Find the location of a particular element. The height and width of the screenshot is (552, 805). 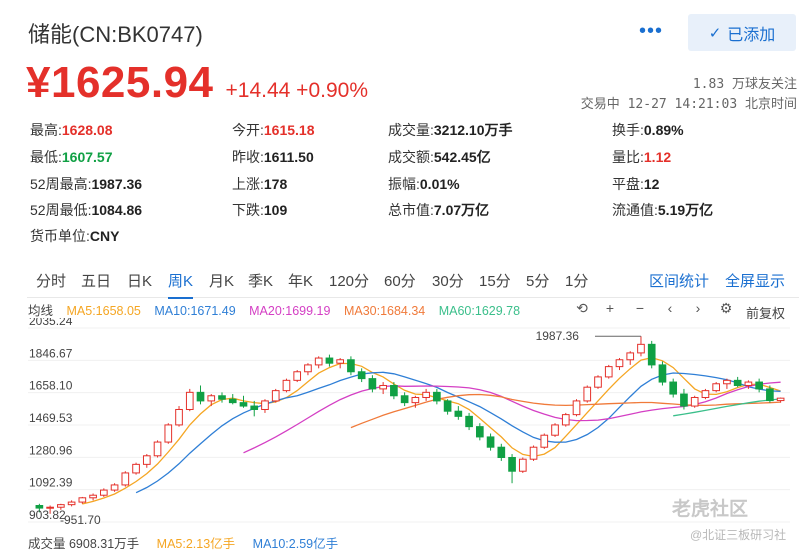

added-watchlist-button: ✓ 已添加 is located at coordinates (742, 32).